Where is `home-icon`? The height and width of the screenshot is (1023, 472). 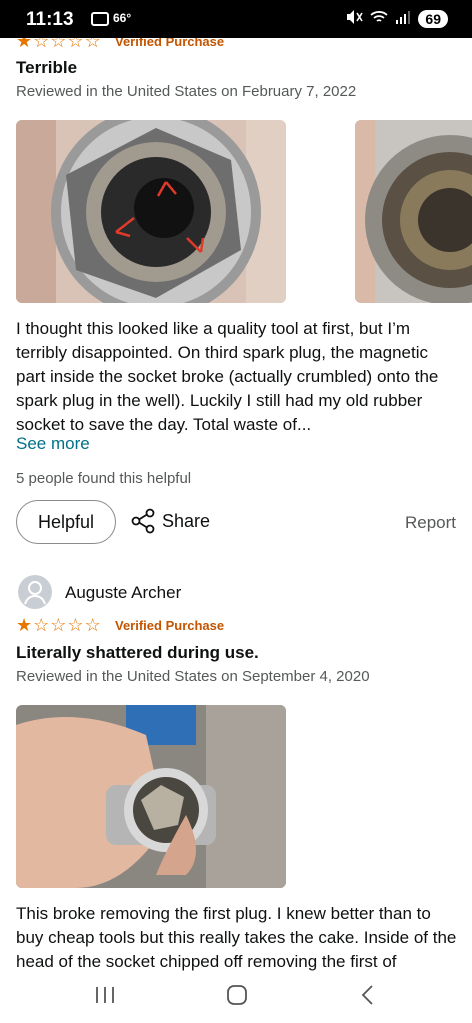
home-icon is located at coordinates (237, 997).